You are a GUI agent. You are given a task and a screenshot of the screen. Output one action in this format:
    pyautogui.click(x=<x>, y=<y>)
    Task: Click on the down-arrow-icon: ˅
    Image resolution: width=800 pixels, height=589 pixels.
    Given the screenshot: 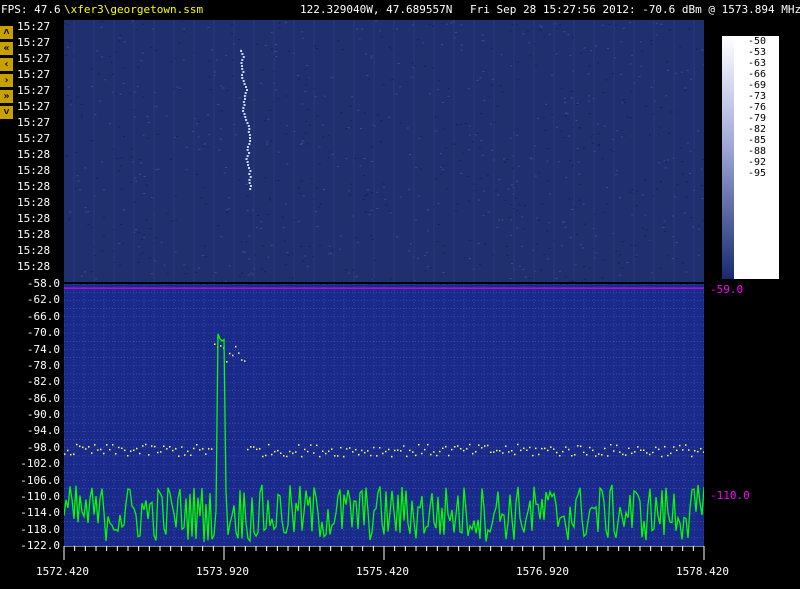 What is the action you would take?
    pyautogui.click(x=6, y=112)
    